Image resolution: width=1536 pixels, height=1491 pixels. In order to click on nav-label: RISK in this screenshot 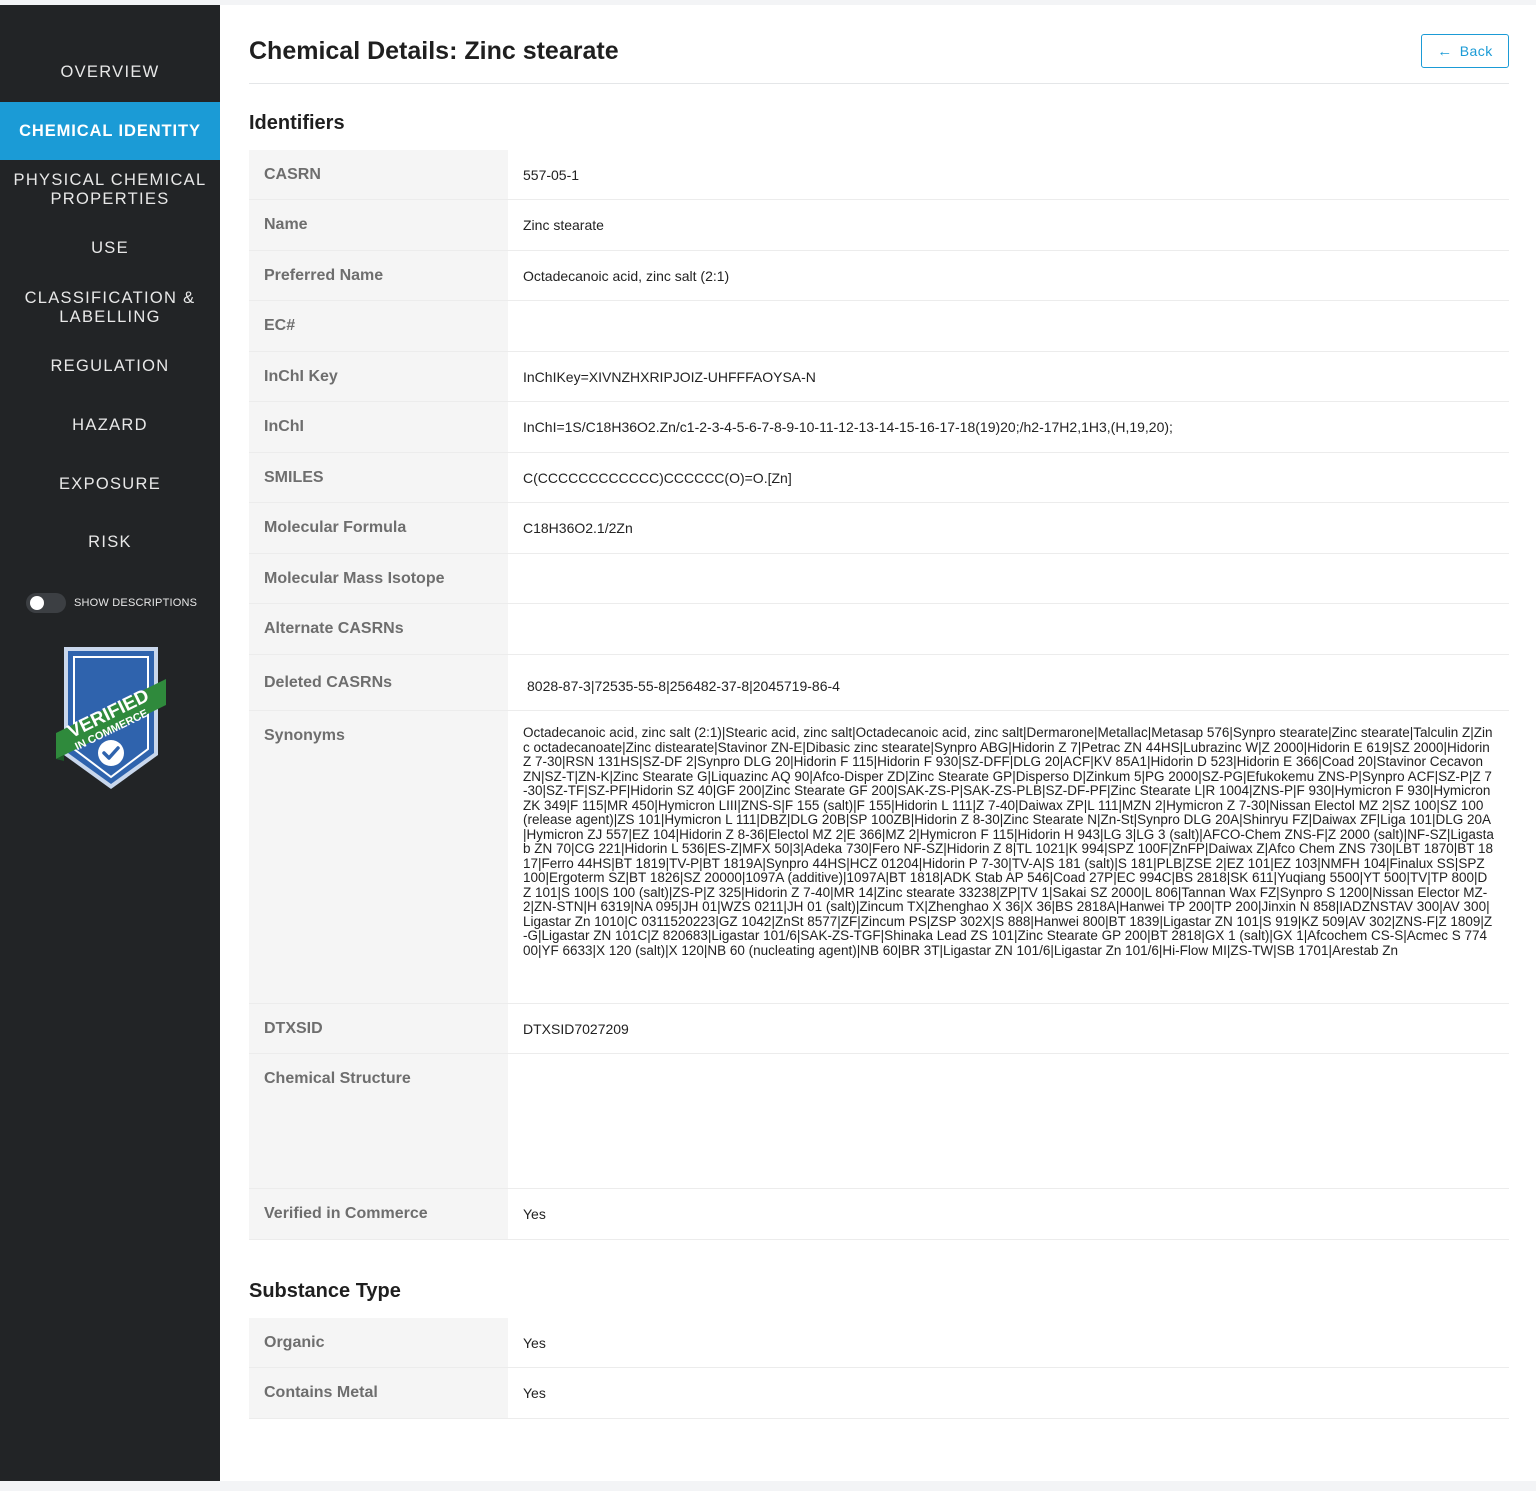, I will do `click(110, 542)`.